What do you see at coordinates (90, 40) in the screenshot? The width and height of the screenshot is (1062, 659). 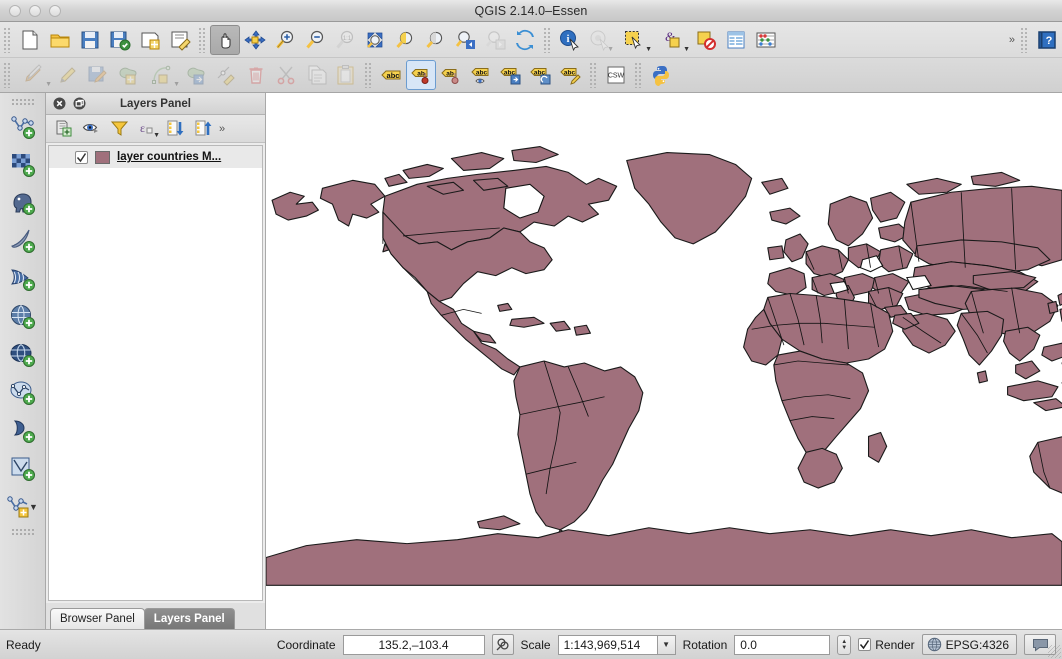 I see `save-project-button` at bounding box center [90, 40].